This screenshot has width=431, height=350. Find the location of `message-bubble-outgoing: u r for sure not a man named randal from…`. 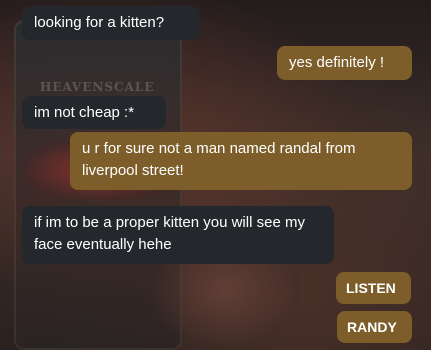

message-bubble-outgoing: u r for sure not a man named randal from… is located at coordinates (241, 161).